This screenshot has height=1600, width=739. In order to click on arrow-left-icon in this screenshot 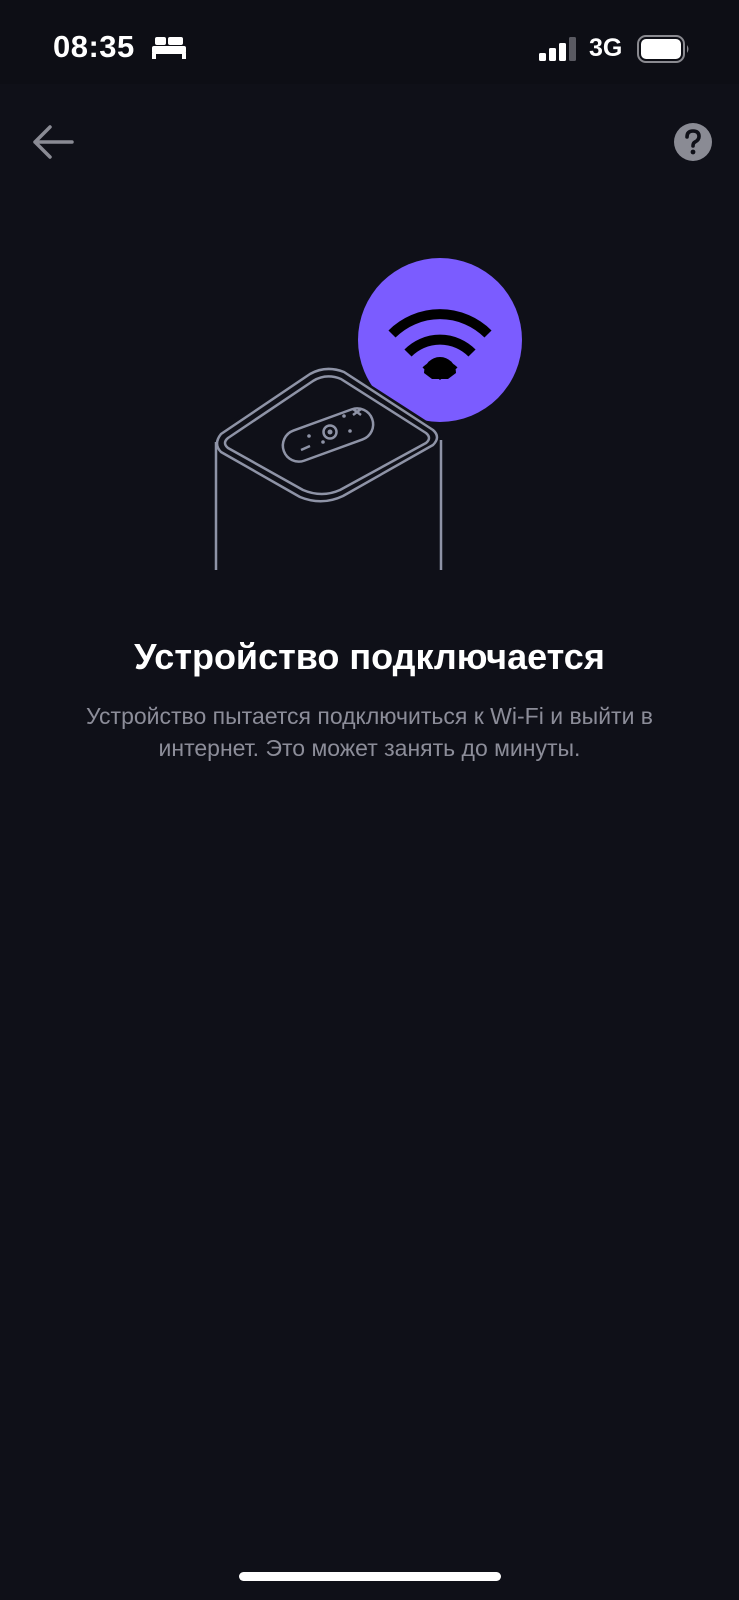, I will do `click(53, 142)`.